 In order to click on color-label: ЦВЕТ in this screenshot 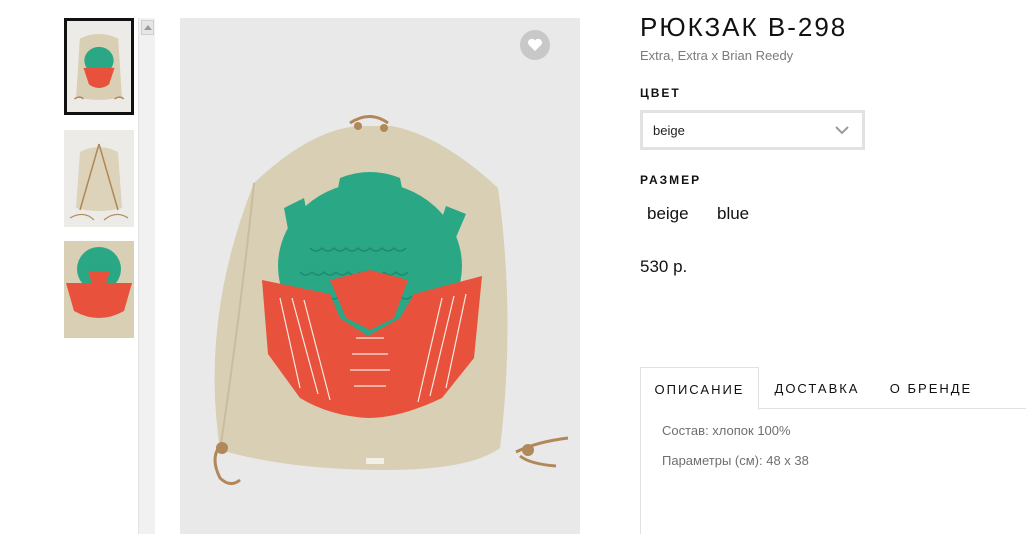, I will do `click(660, 93)`.